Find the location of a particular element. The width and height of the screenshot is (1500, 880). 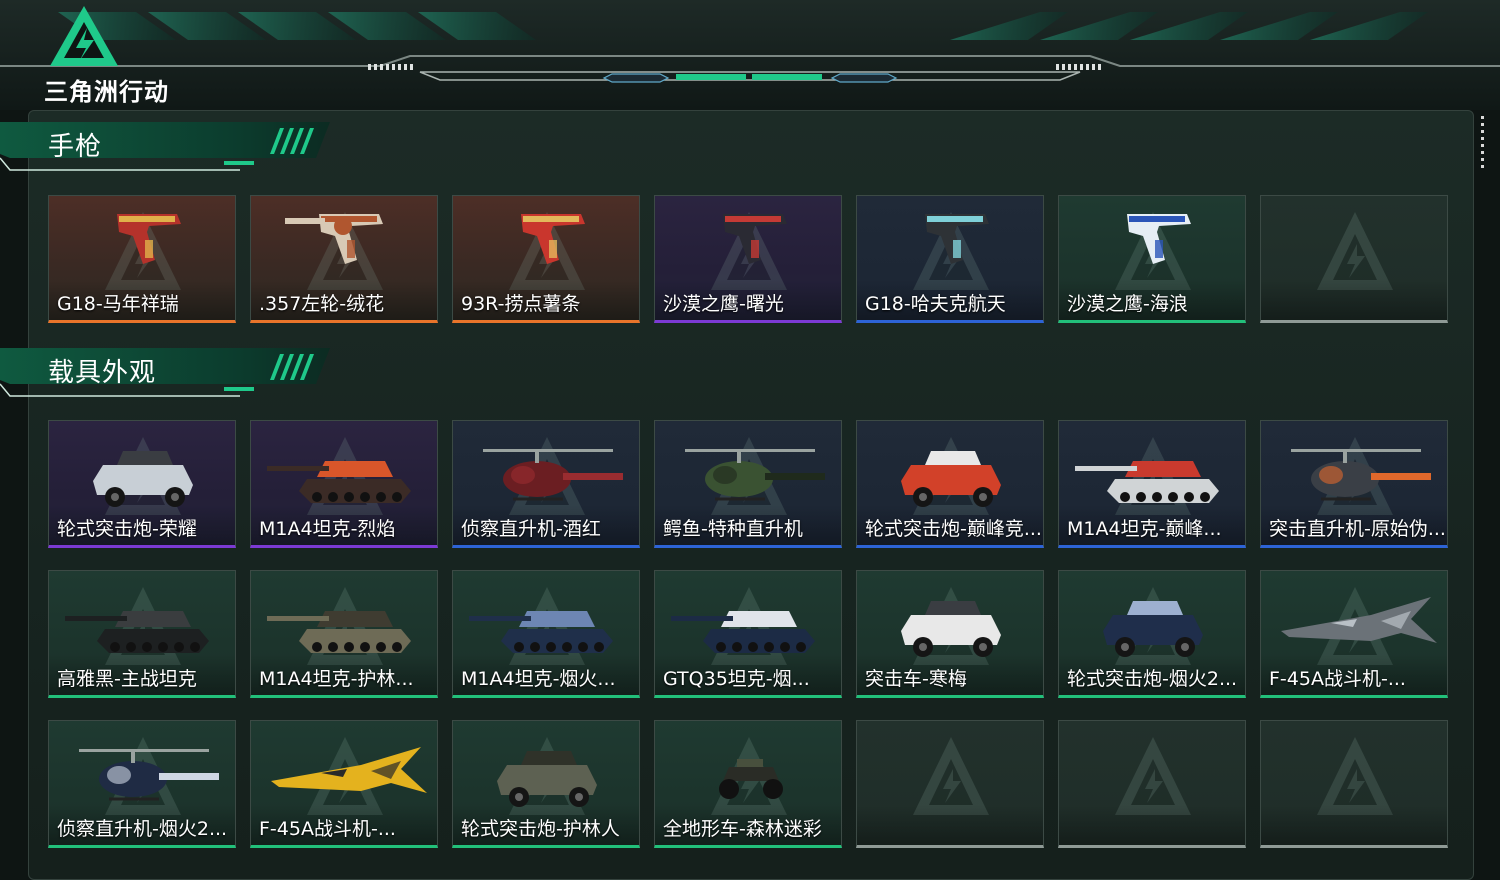

item-name: 轮式突击炮-护林人 is located at coordinates (540, 829).